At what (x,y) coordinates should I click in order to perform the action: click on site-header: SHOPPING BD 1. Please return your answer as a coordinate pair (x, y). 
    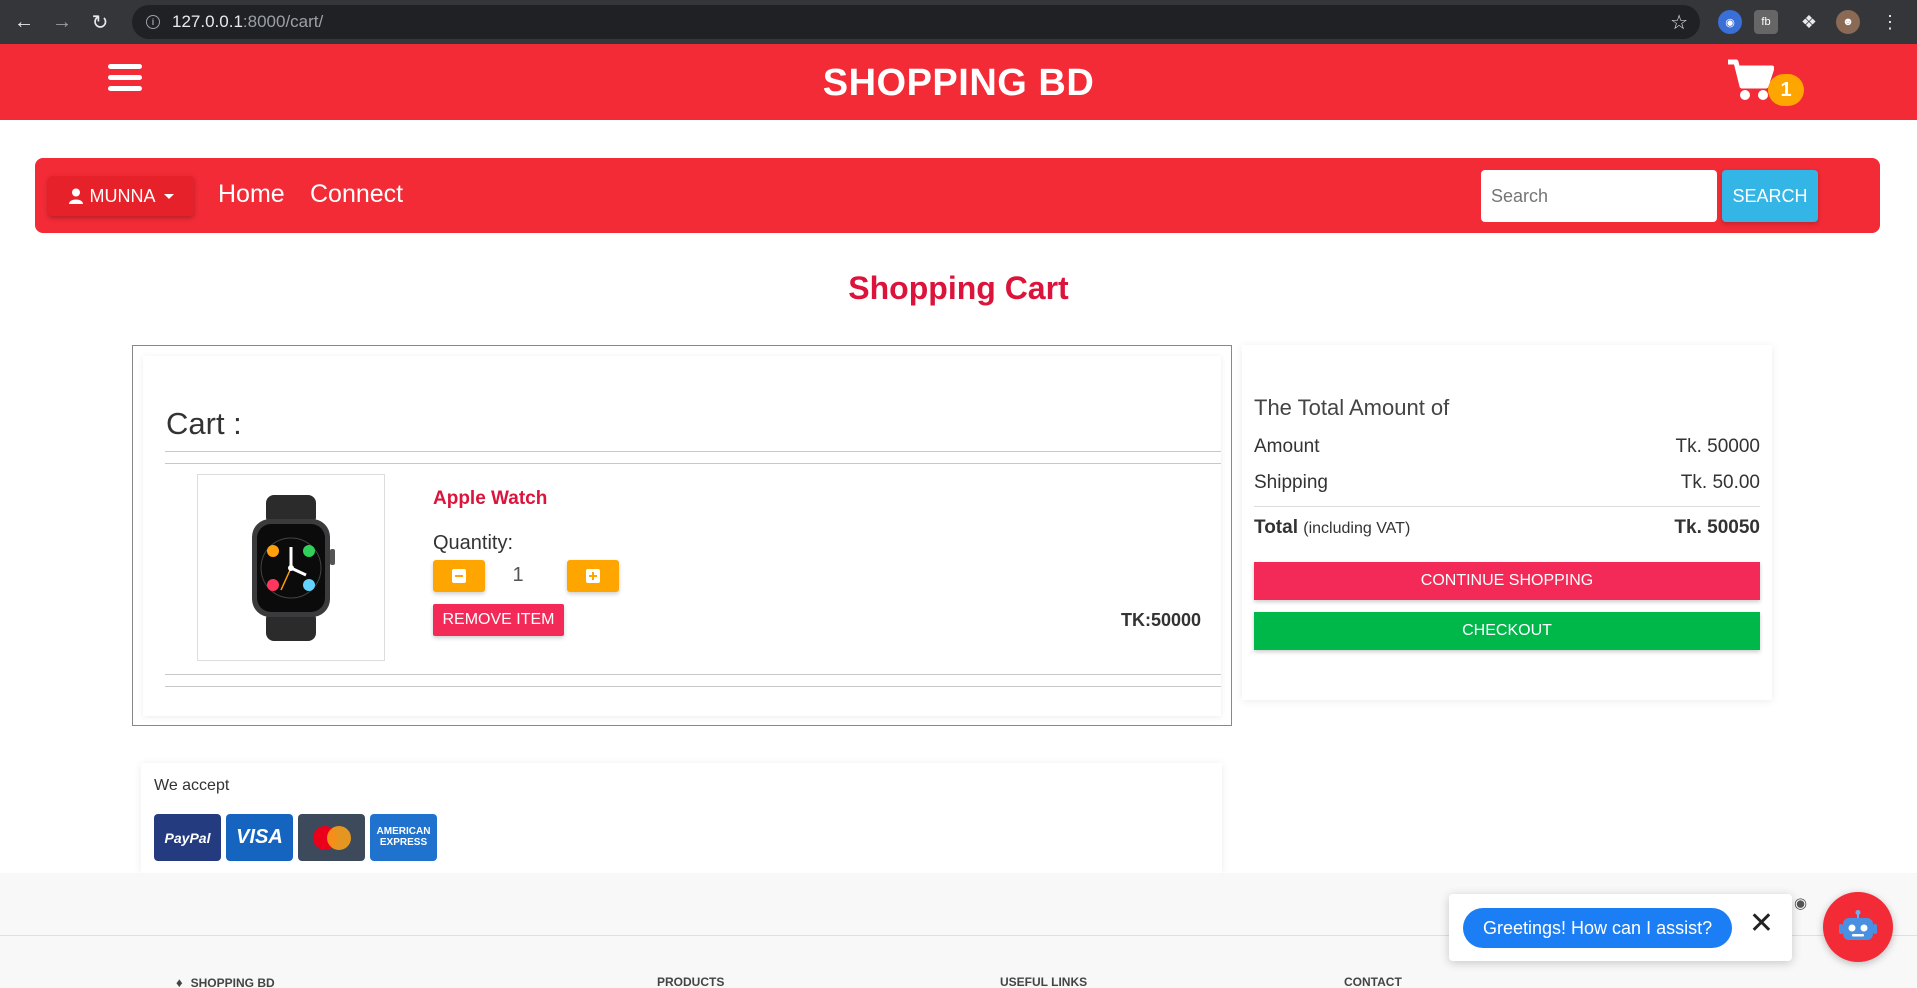
    Looking at the image, I should click on (958, 82).